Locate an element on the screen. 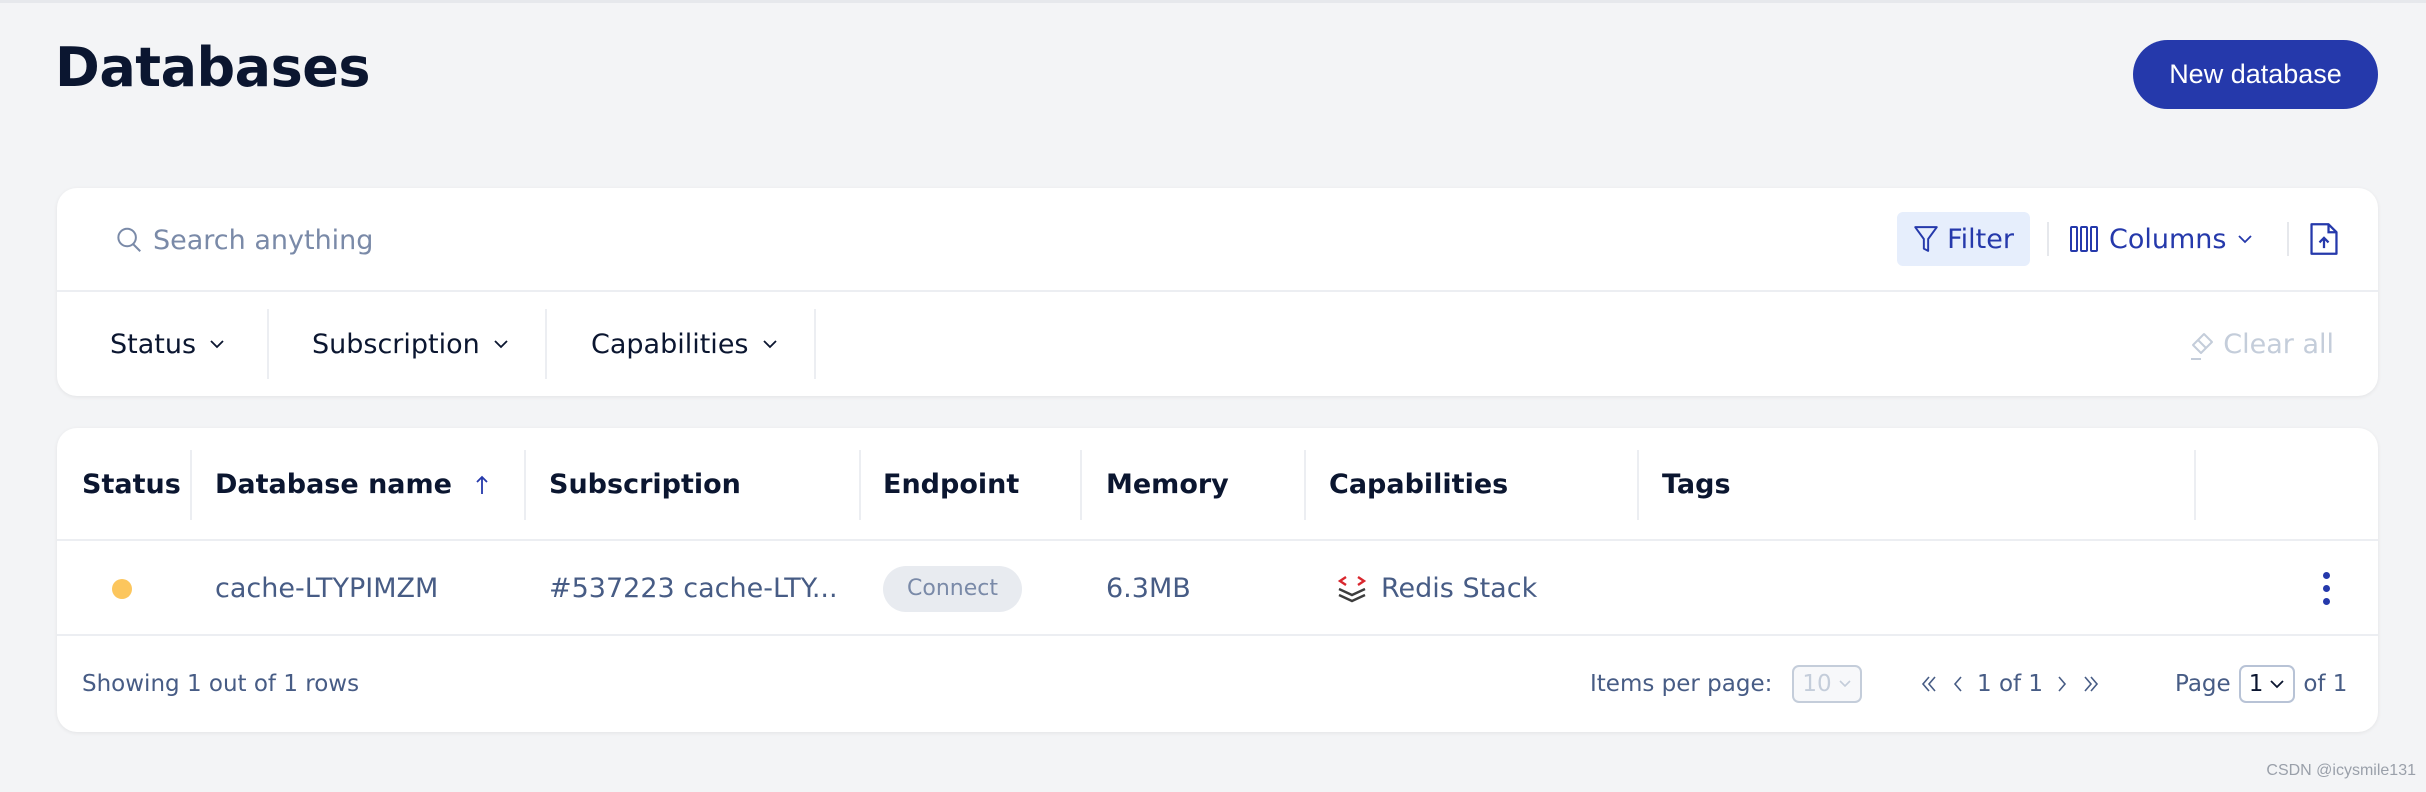 The height and width of the screenshot is (792, 2426). items-per-page: Items per page: 10 is located at coordinates (1726, 684).